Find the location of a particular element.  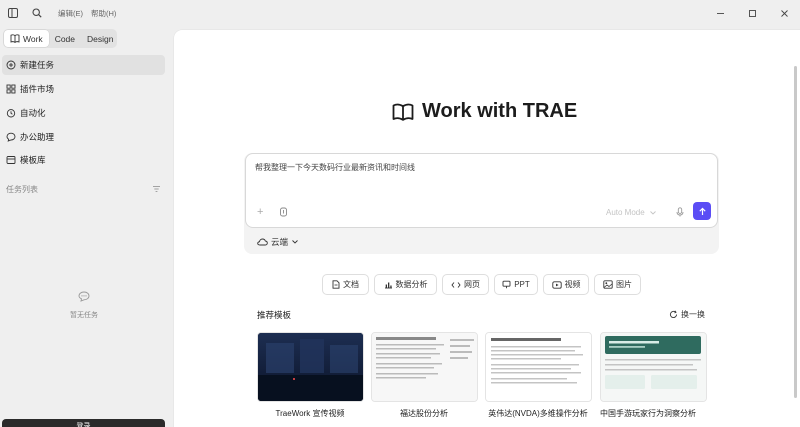

empty-task-state: 暂无任务 is located at coordinates (84, 305).